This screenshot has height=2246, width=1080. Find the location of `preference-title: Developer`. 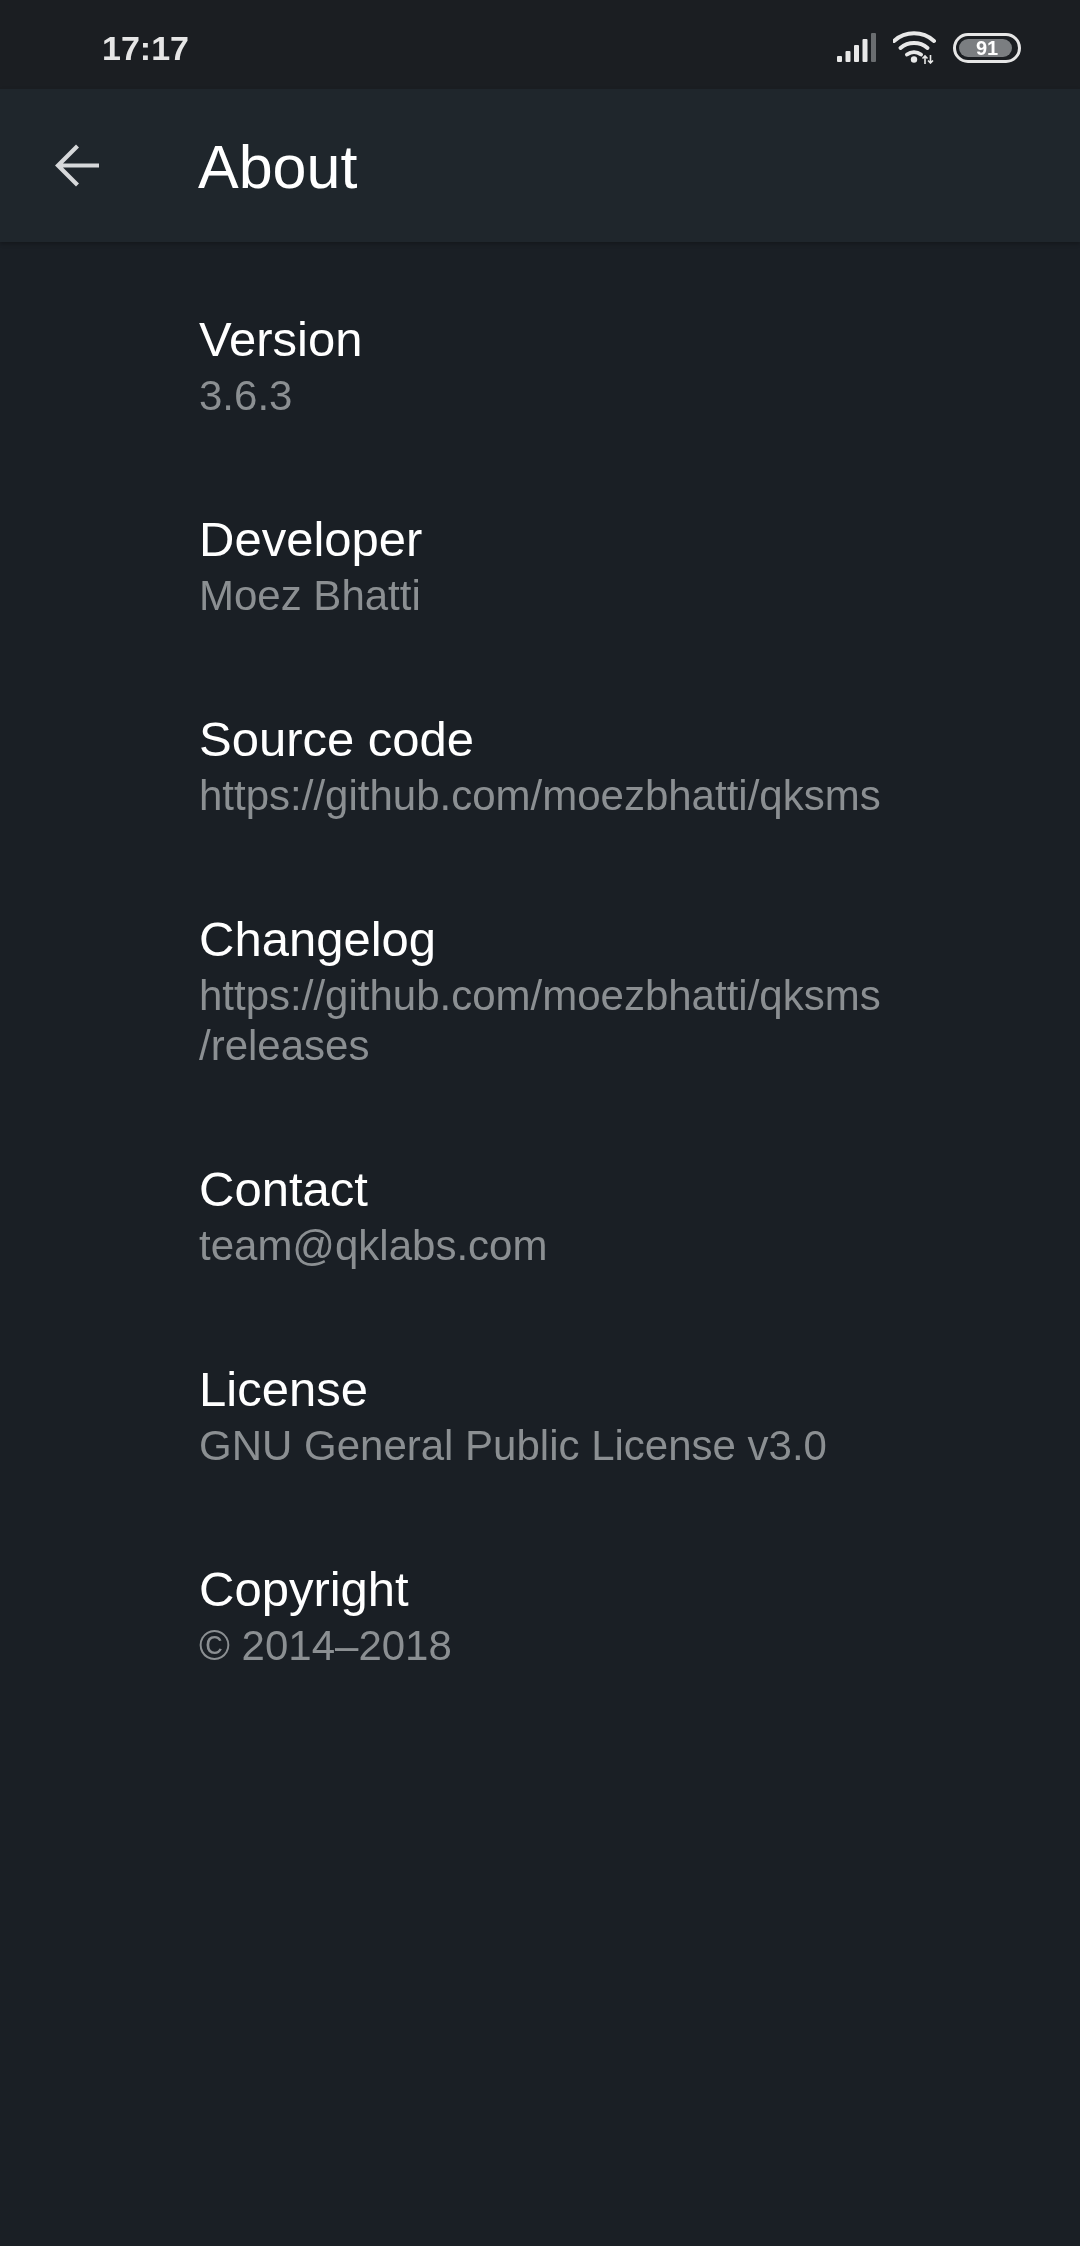

preference-title: Developer is located at coordinates (311, 539).